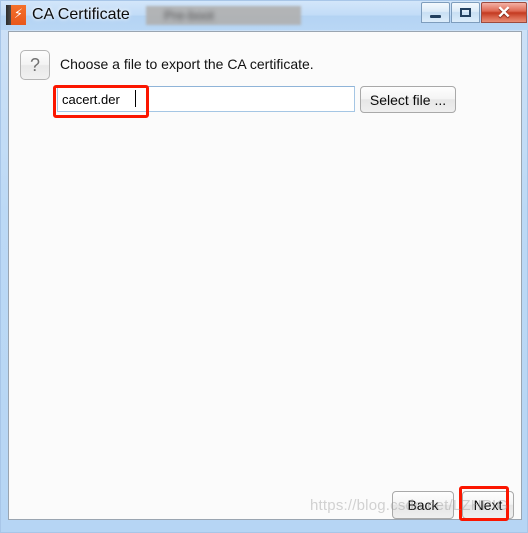 The image size is (528, 533). I want to click on close-icon: ✕, so click(504, 12).